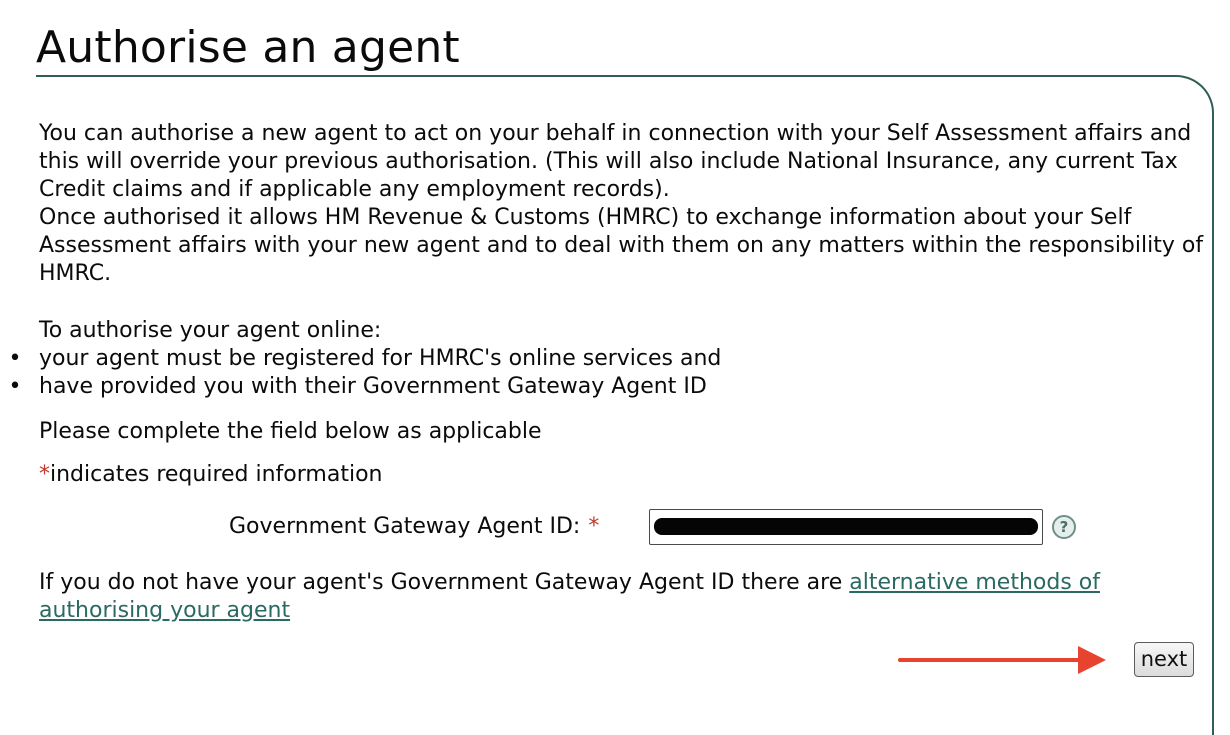 Image resolution: width=1230 pixels, height=735 pixels. Describe the element at coordinates (248, 47) in the screenshot. I see `page-title: Authorise an agent` at that location.